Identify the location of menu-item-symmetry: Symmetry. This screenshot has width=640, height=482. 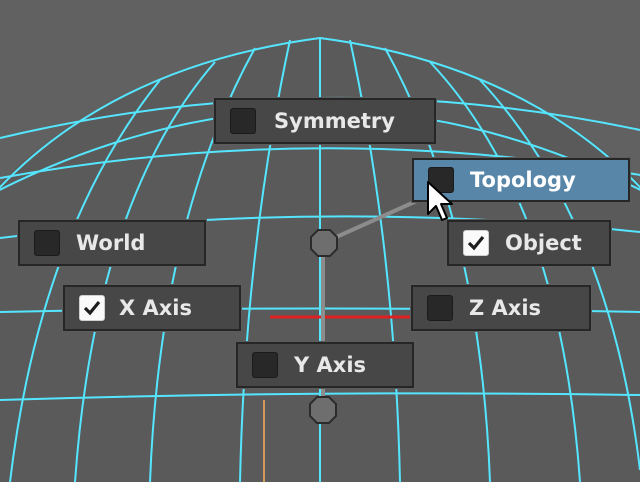
(325, 121).